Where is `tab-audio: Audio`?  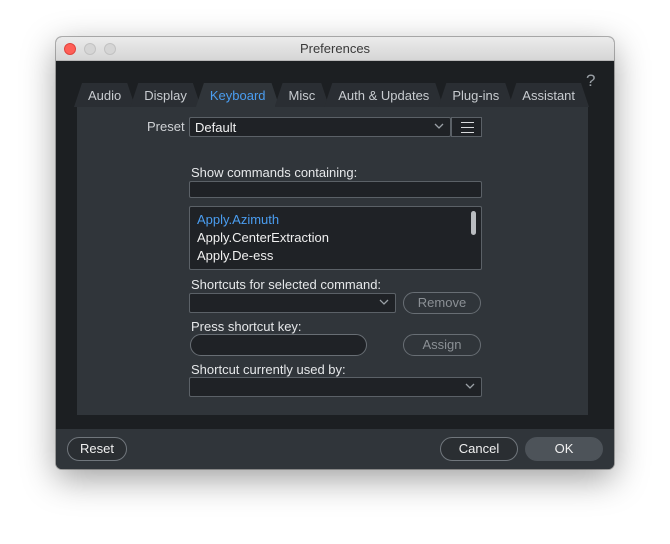 tab-audio: Audio is located at coordinates (104, 95).